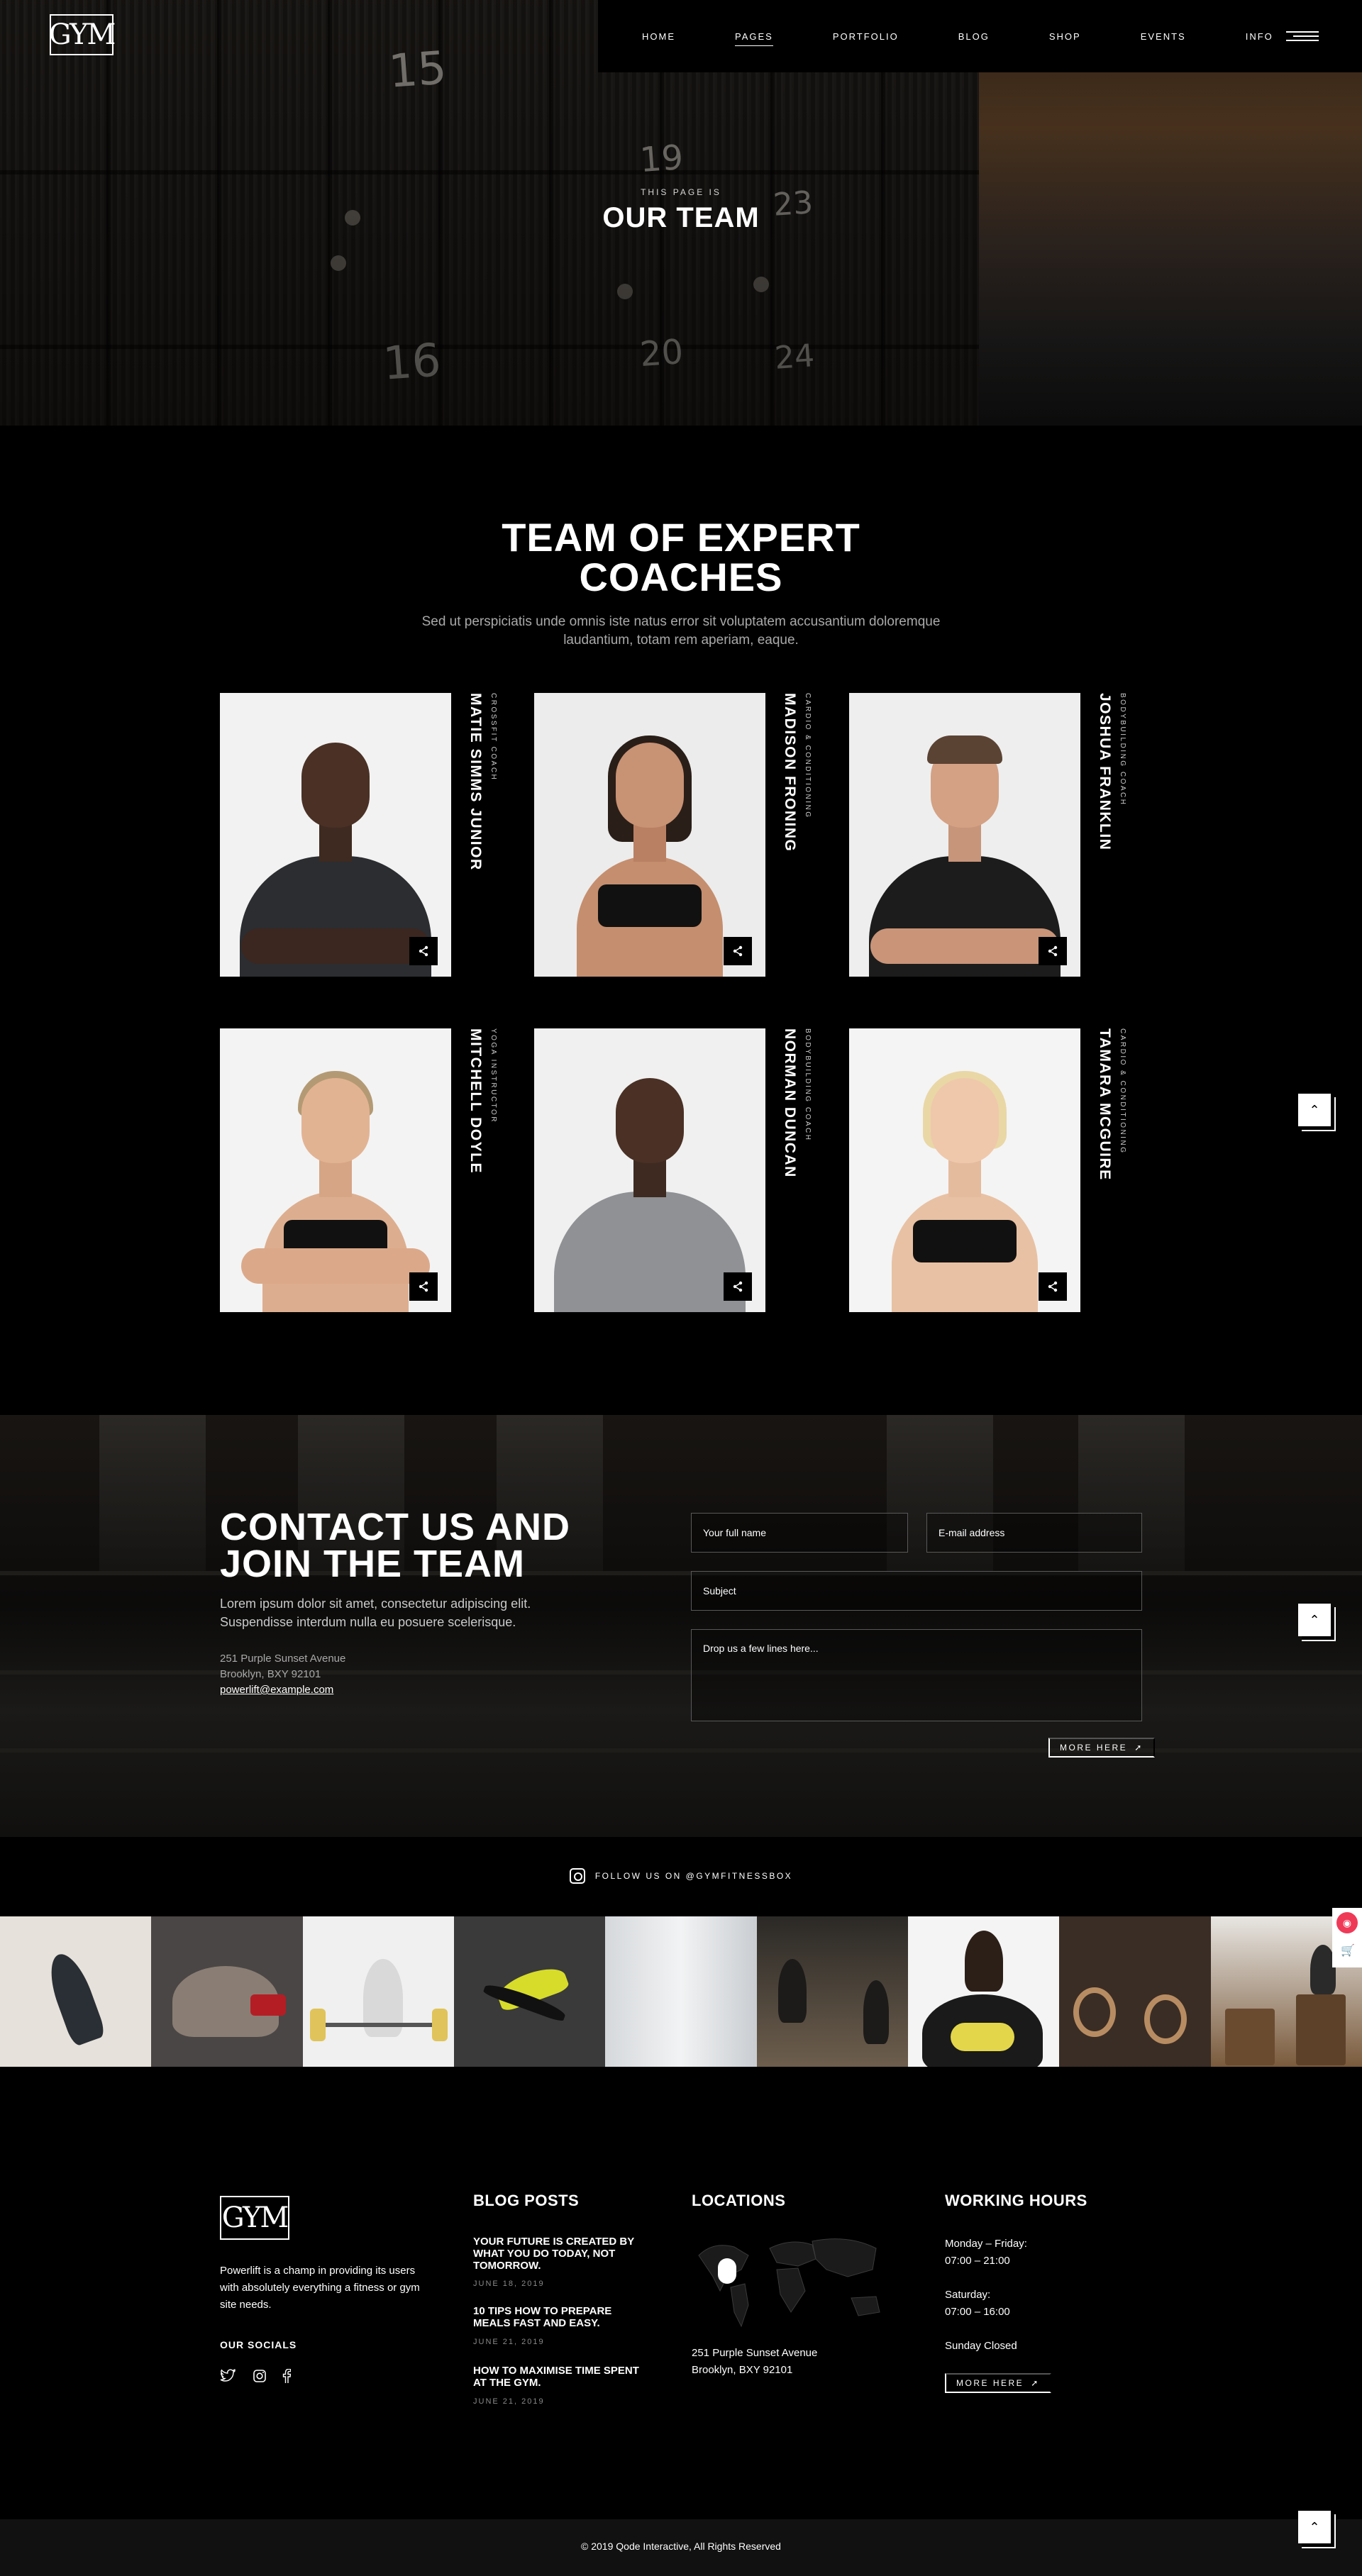 Image resolution: width=1362 pixels, height=2576 pixels. What do you see at coordinates (917, 1591) in the screenshot?
I see `subject-input` at bounding box center [917, 1591].